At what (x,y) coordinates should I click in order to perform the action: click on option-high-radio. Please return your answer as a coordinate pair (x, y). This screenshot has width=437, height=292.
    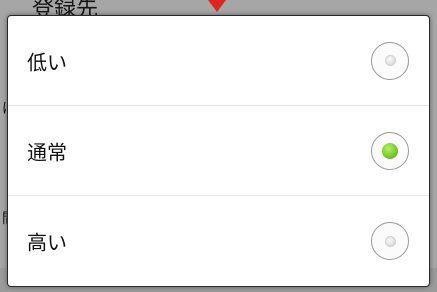
    Looking at the image, I should click on (390, 241).